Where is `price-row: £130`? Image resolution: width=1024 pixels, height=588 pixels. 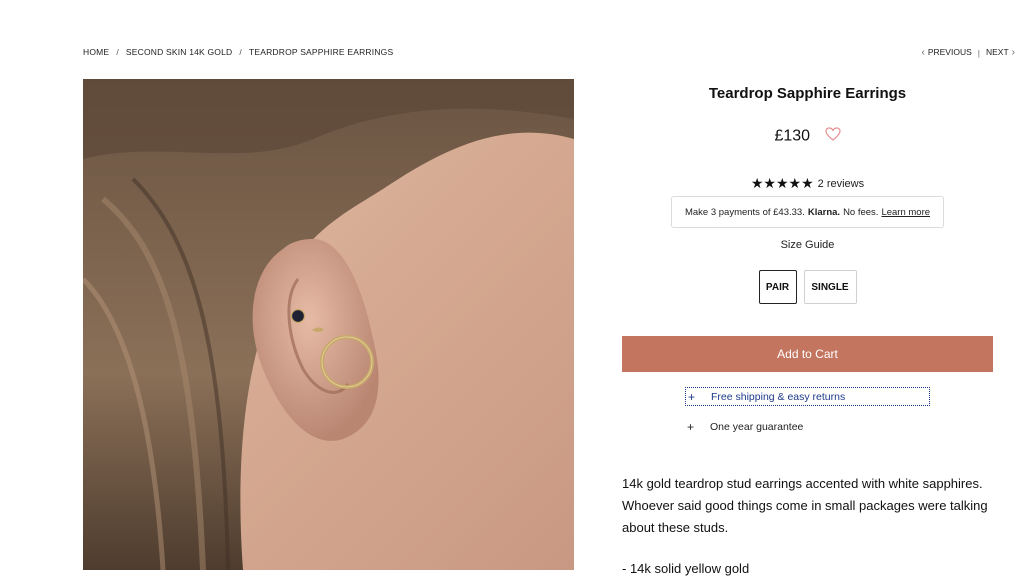 price-row: £130 is located at coordinates (807, 136).